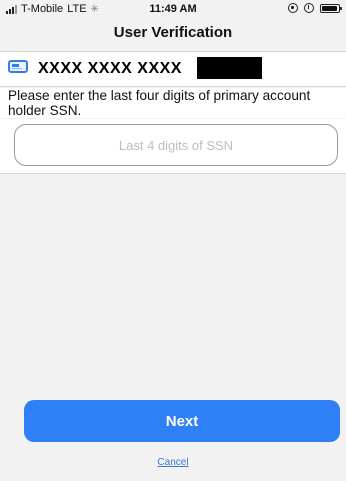 Image resolution: width=346 pixels, height=481 pixels. What do you see at coordinates (110, 68) in the screenshot?
I see `masked-account-number: XXXX XXXX XXXX` at bounding box center [110, 68].